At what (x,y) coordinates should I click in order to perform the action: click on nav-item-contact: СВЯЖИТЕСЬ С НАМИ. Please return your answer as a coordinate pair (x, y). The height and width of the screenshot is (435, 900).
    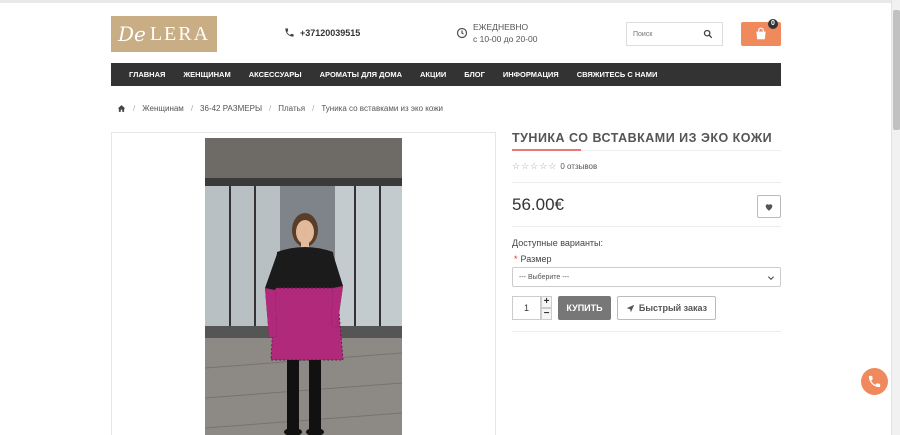
    Looking at the image, I should click on (617, 74).